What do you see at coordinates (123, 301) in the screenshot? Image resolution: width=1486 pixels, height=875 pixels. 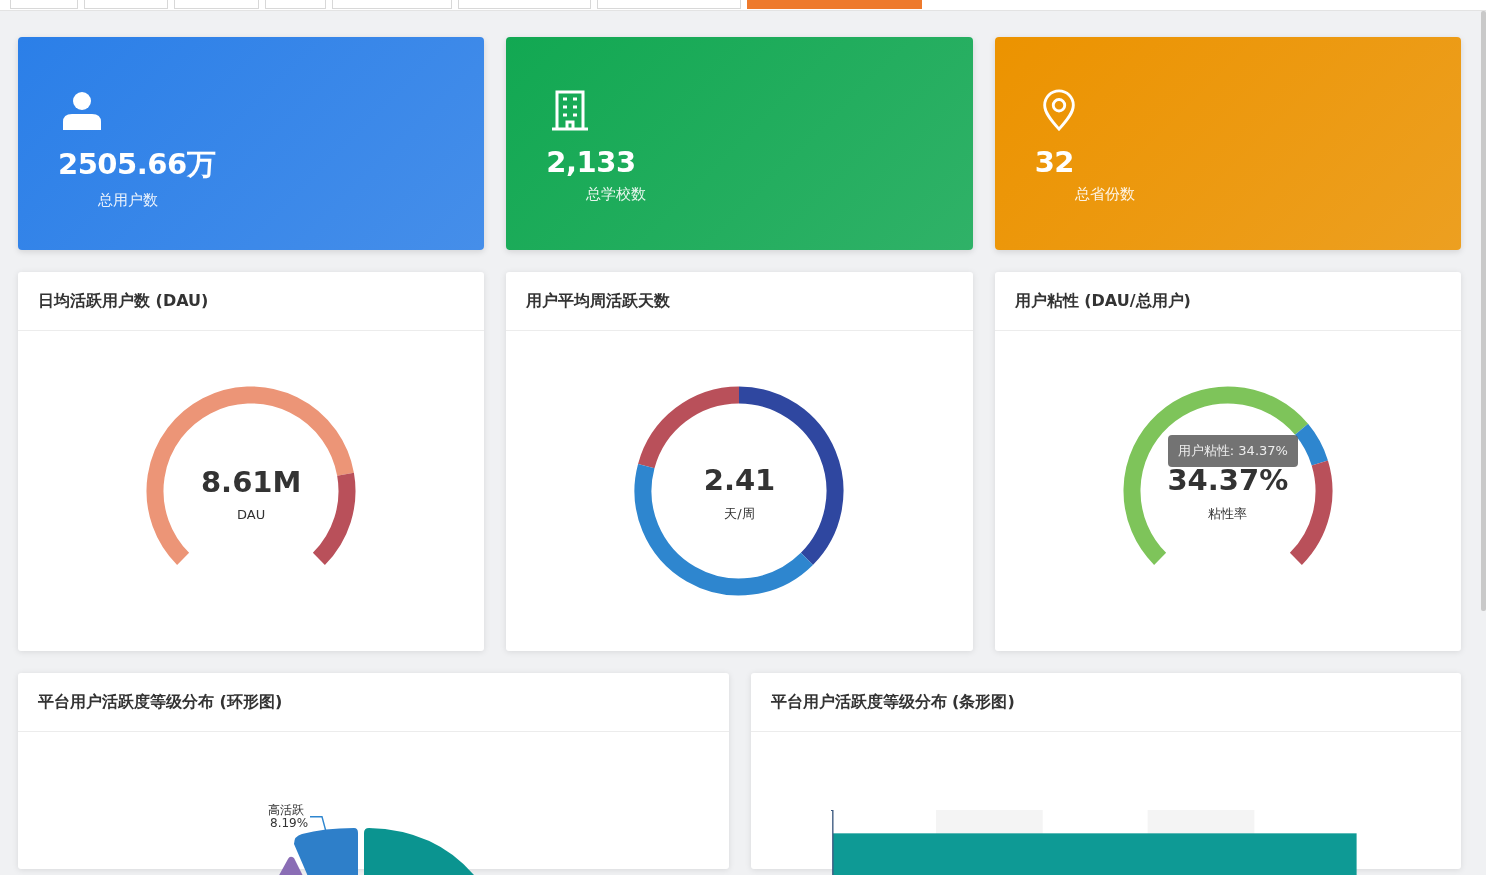 I see `card-title: 日均活跃用户数 (DAU)` at bounding box center [123, 301].